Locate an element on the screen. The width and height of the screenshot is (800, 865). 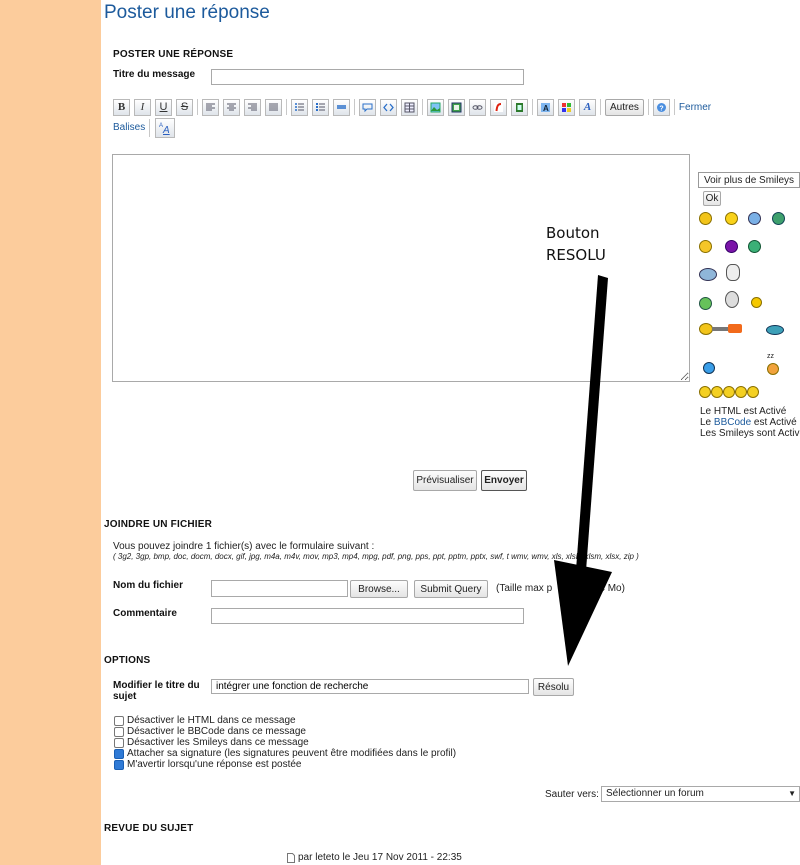
comment-input is located at coordinates (367, 616).